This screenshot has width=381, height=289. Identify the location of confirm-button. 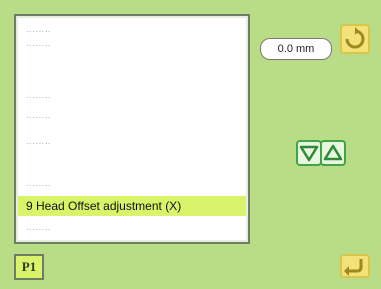
(355, 266).